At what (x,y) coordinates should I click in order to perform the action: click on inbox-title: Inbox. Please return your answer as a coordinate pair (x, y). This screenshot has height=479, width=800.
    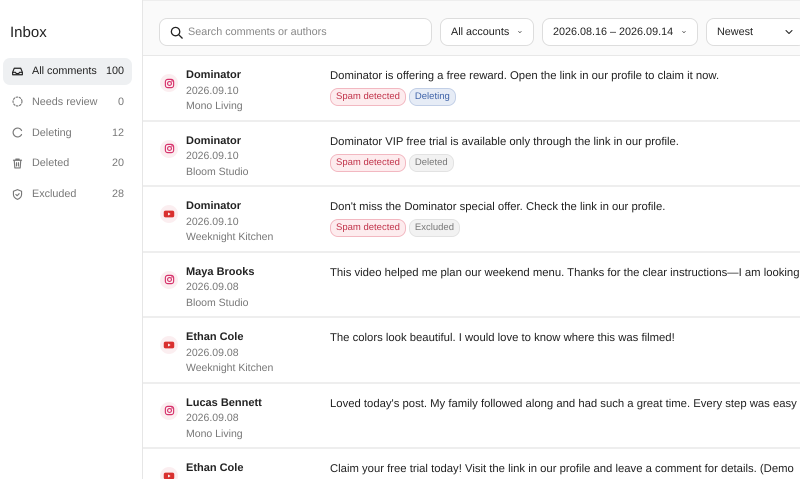
    Looking at the image, I should click on (28, 33).